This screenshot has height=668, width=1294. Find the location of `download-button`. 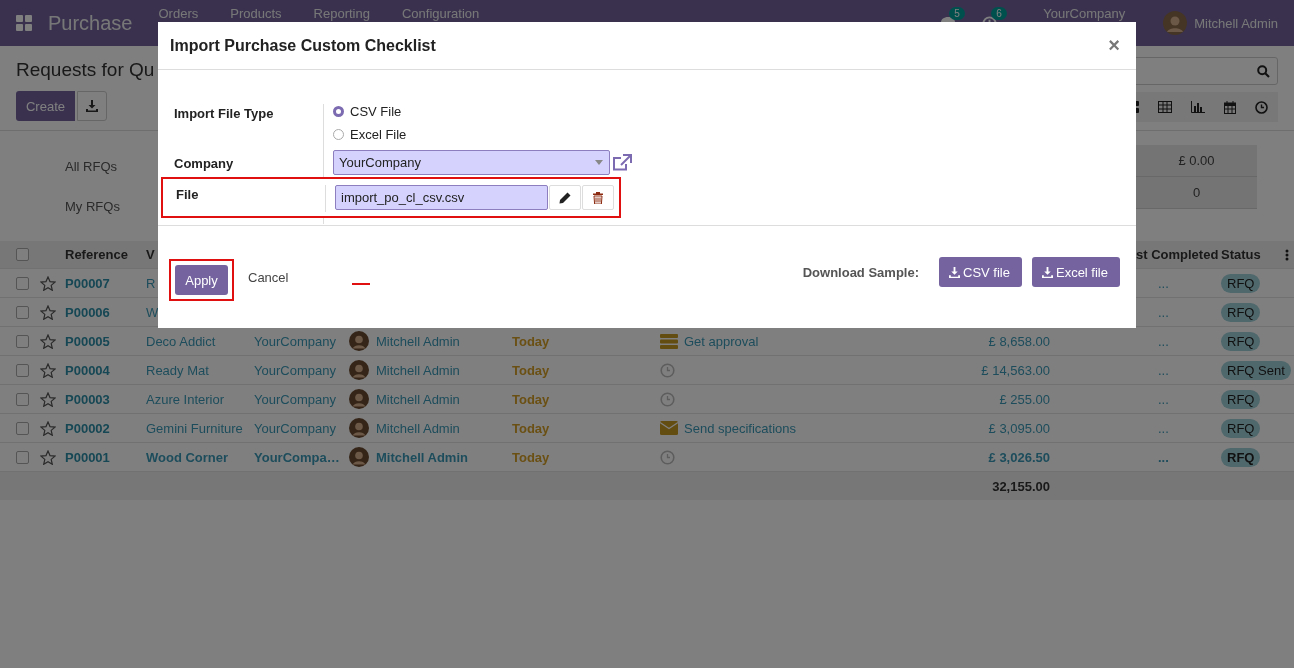

download-button is located at coordinates (92, 106).